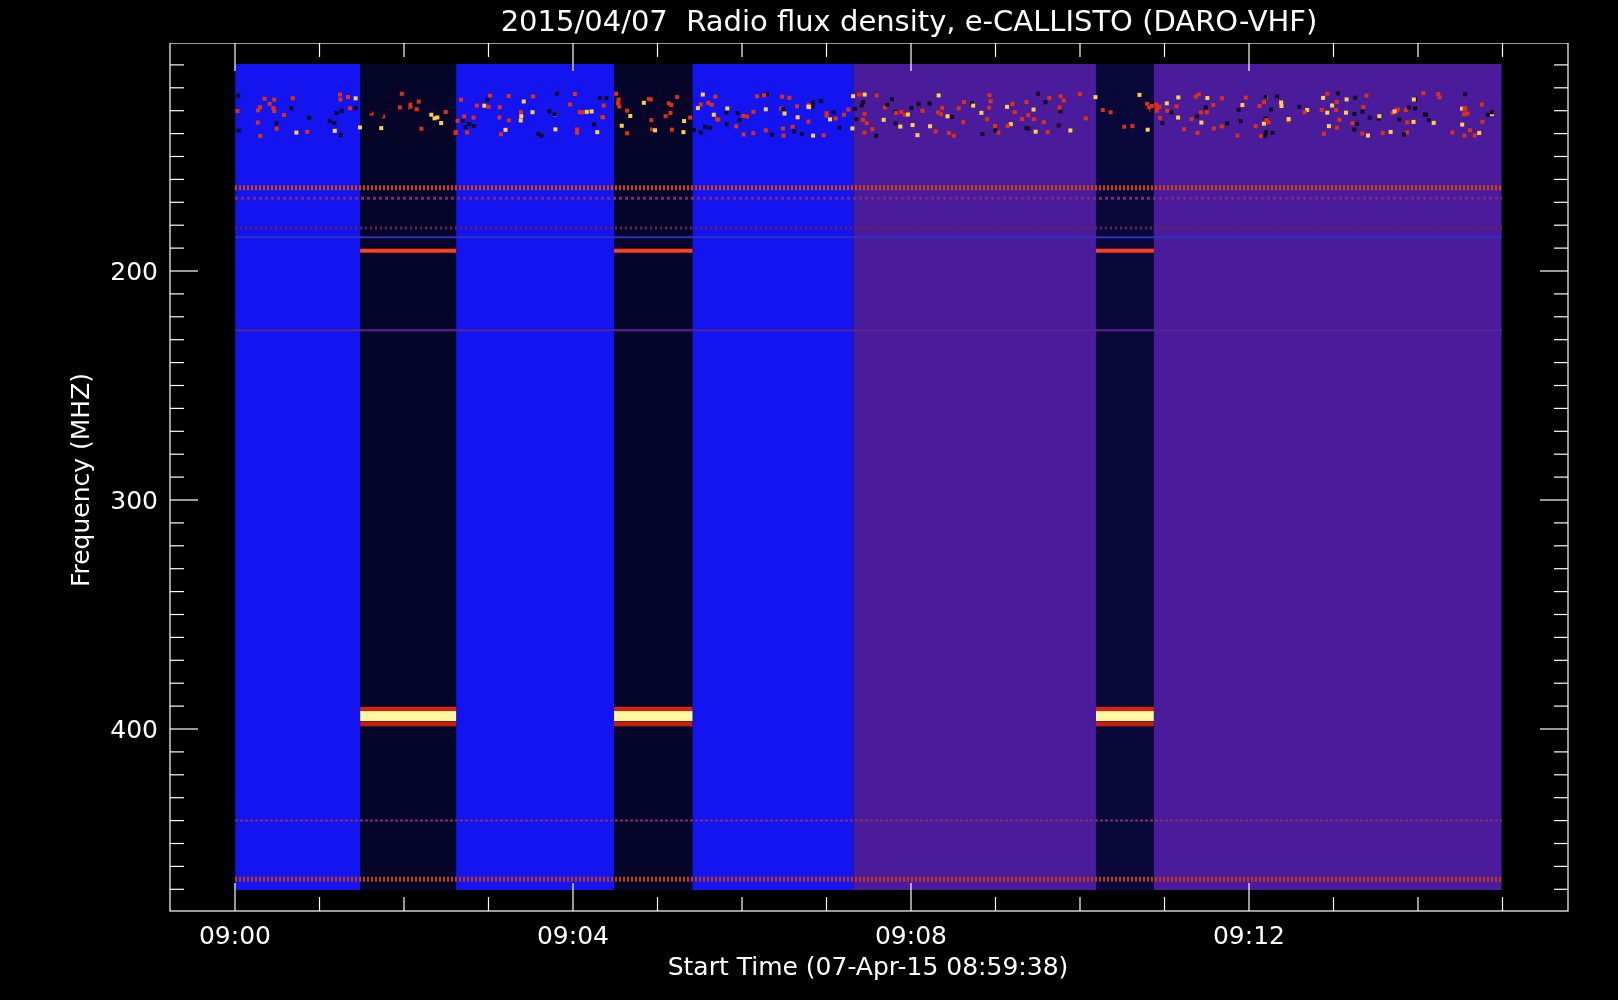 The height and width of the screenshot is (1000, 1618). What do you see at coordinates (134, 271) in the screenshot?
I see `y-tick-label: 200` at bounding box center [134, 271].